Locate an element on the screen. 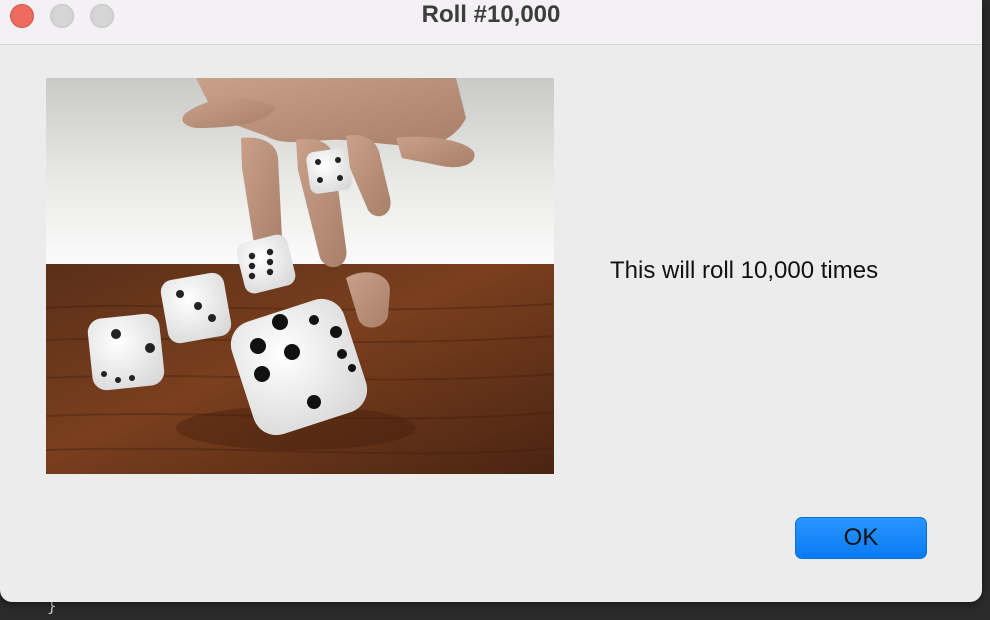 This screenshot has height=620, width=990. dialog-message: This will roll 10,000 times is located at coordinates (744, 270).